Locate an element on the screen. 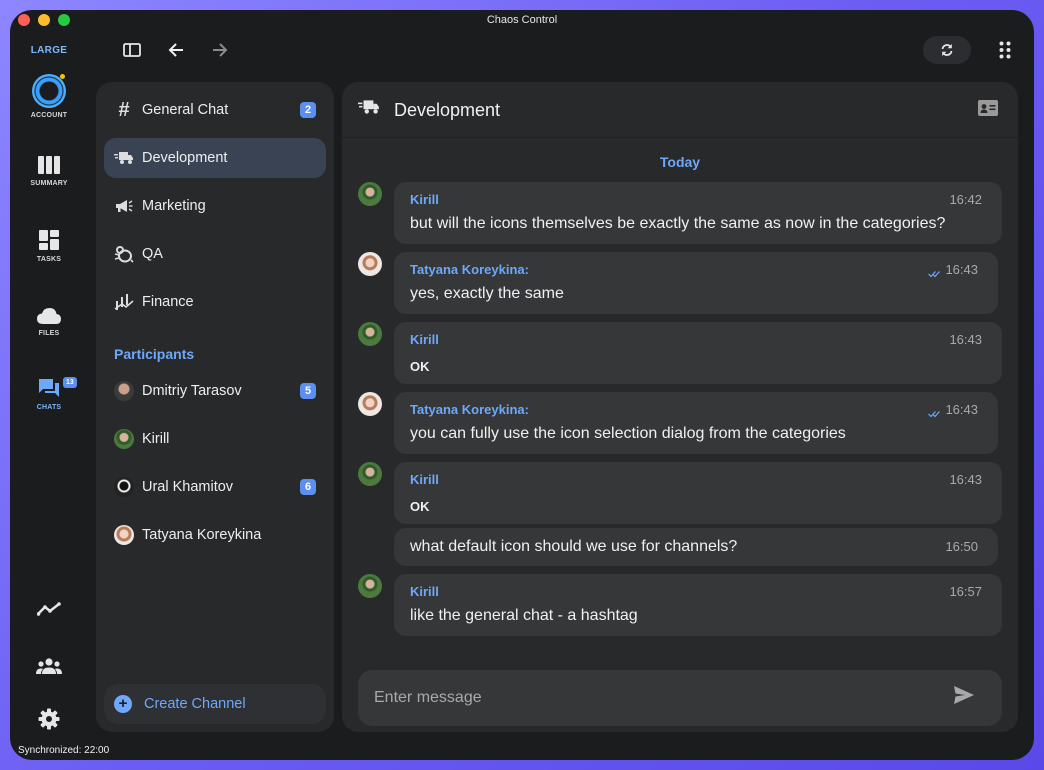 This screenshot has height=770, width=1044. rail-label-account: ACCOUNT is located at coordinates (49, 115).